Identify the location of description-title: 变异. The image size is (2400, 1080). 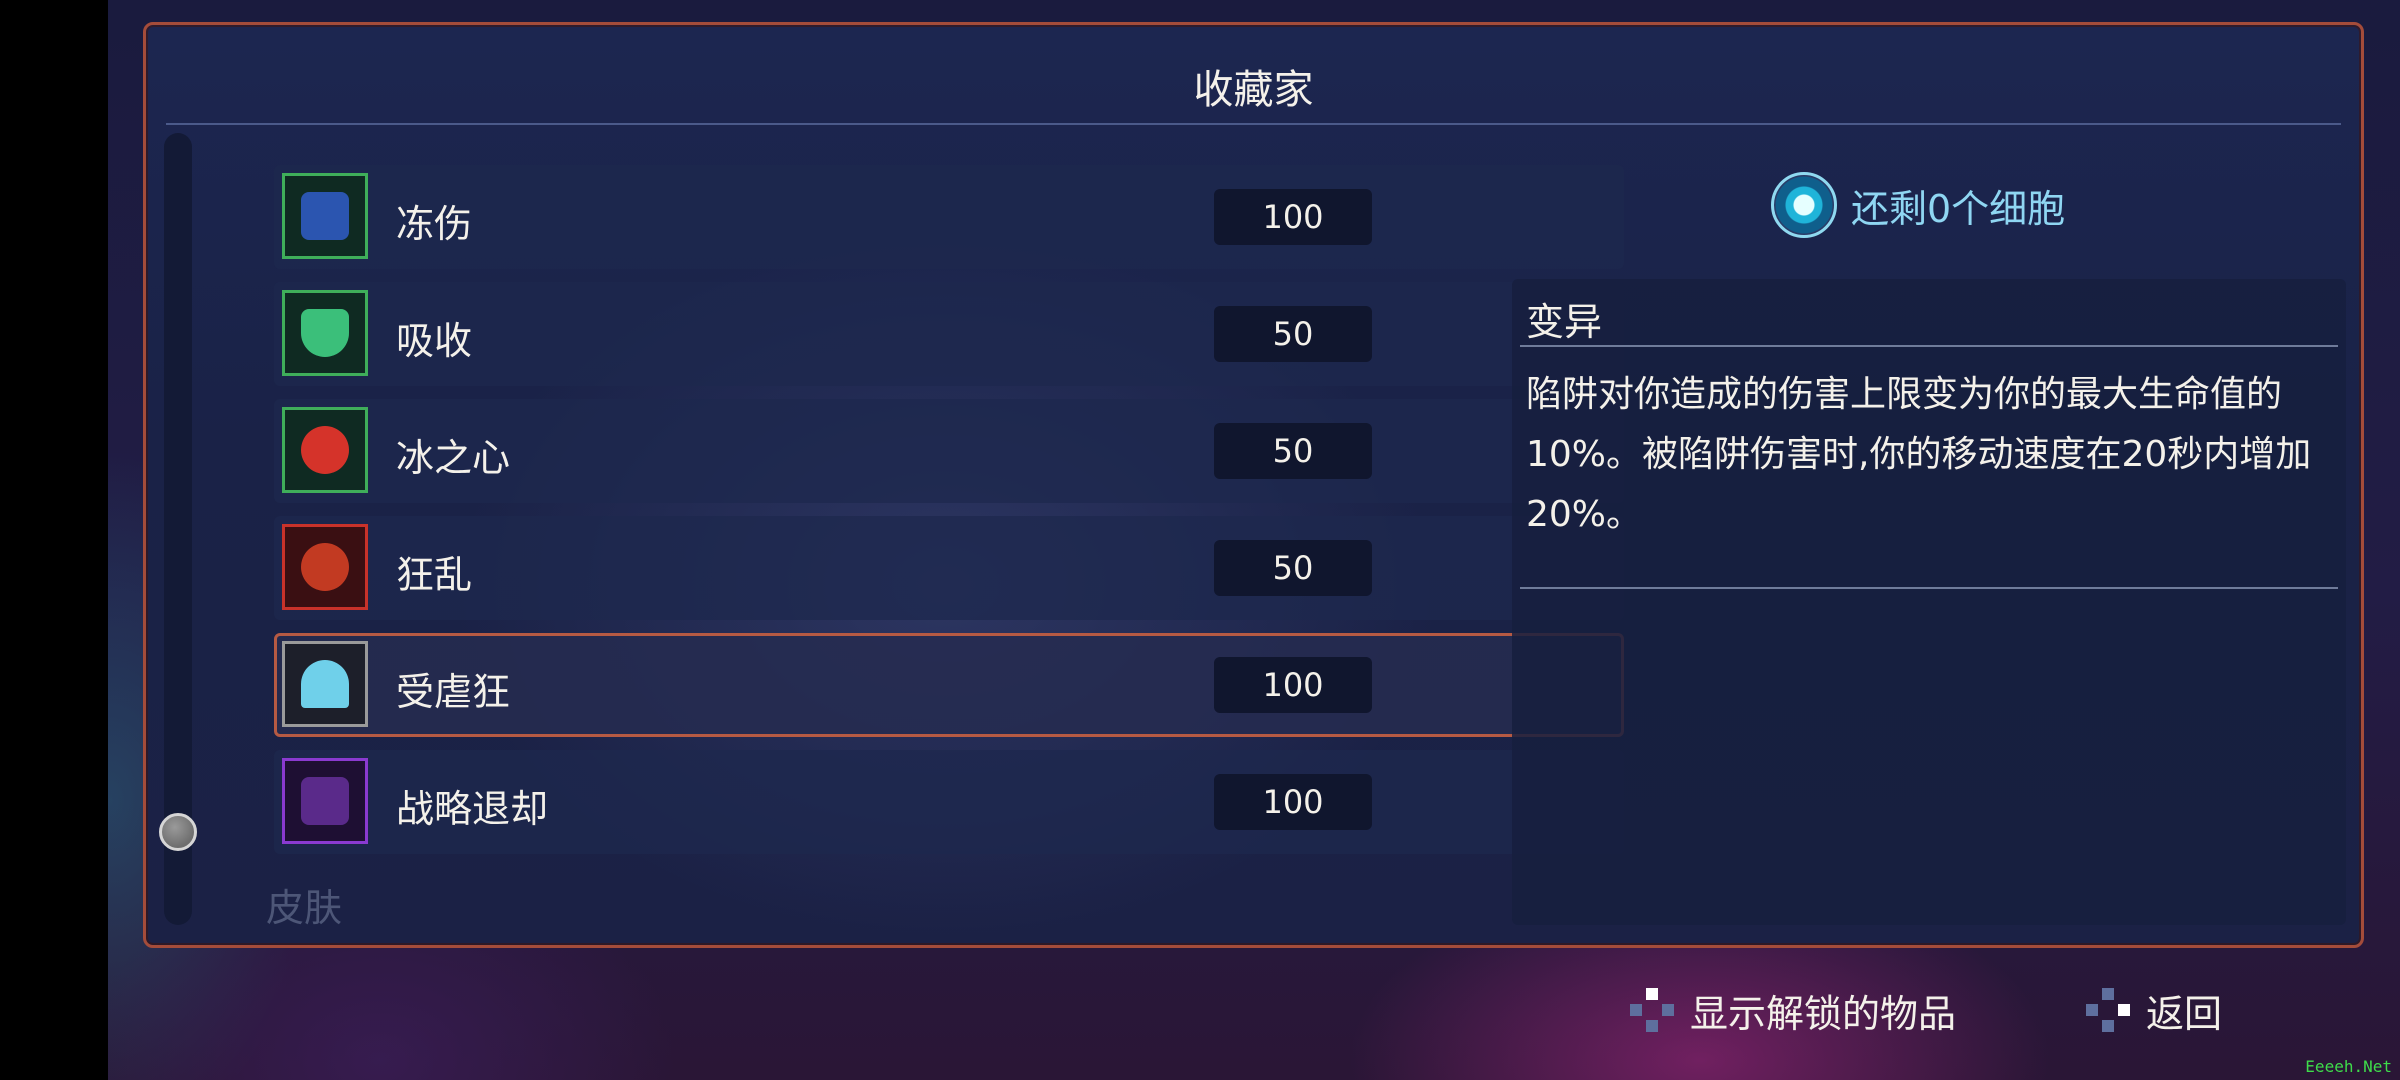
(1564, 322).